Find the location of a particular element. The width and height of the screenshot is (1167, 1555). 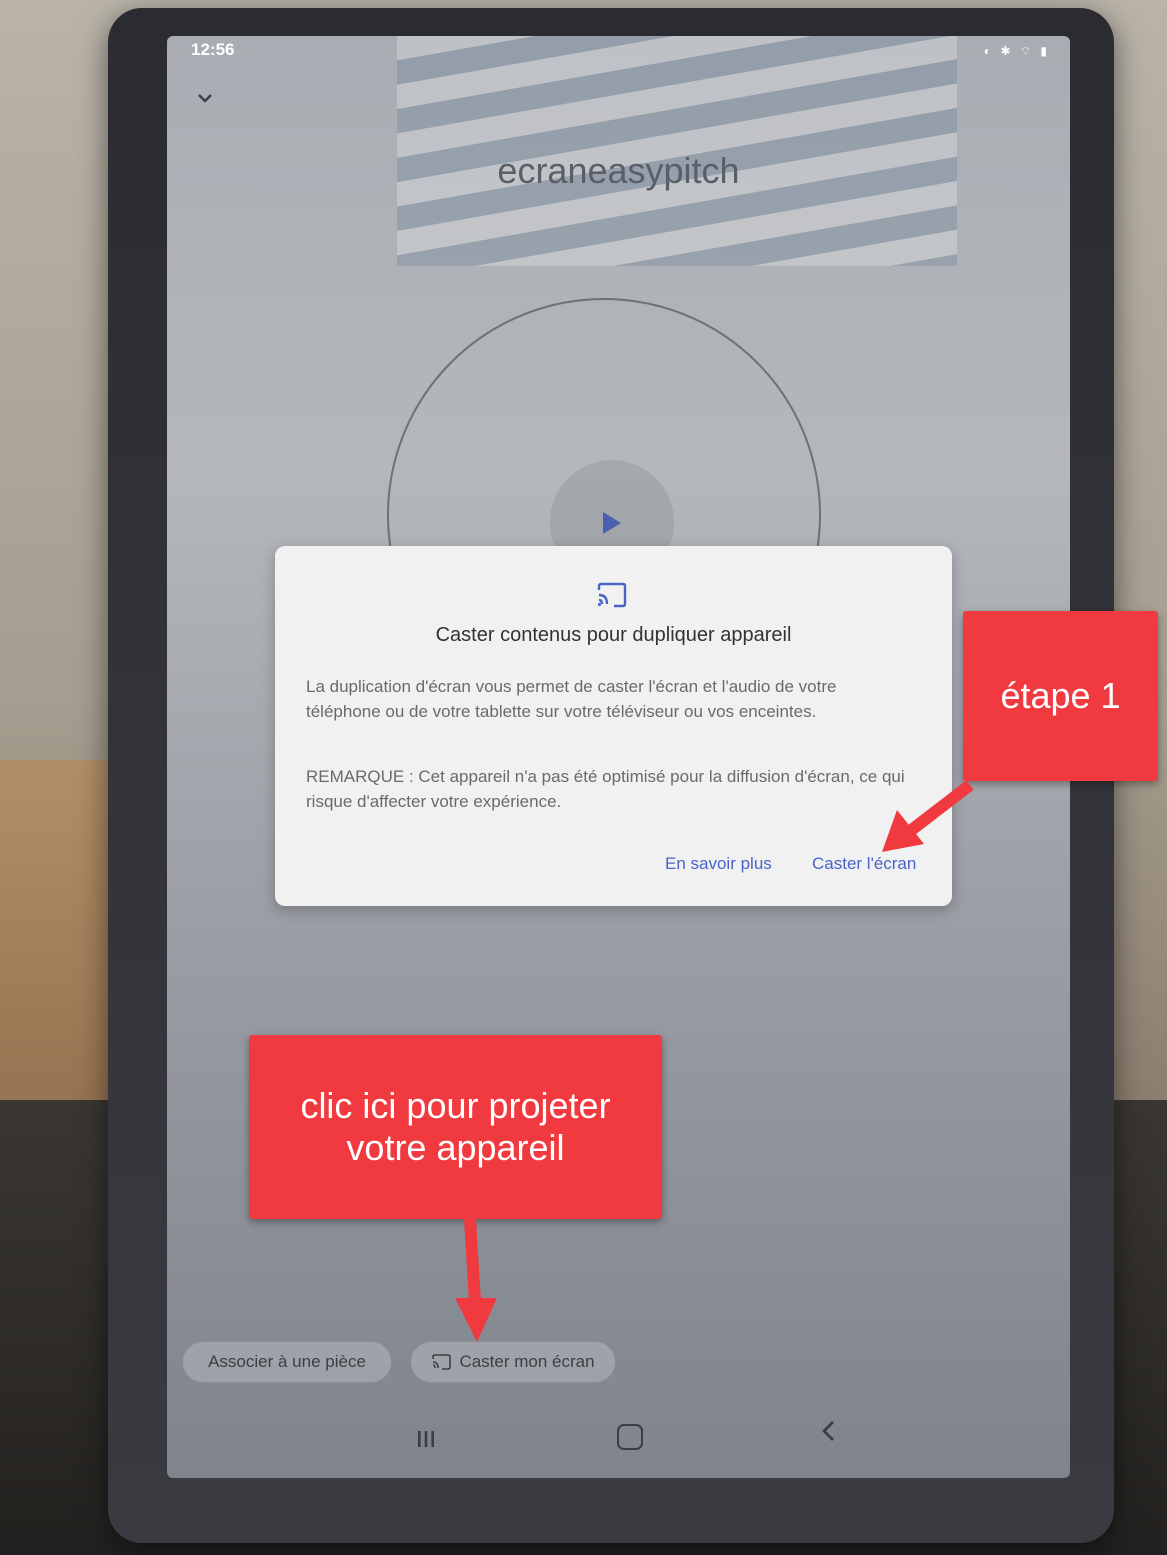

status-icons: ◐ ✱ ⌔ ▮ is located at coordinates (1016, 51).